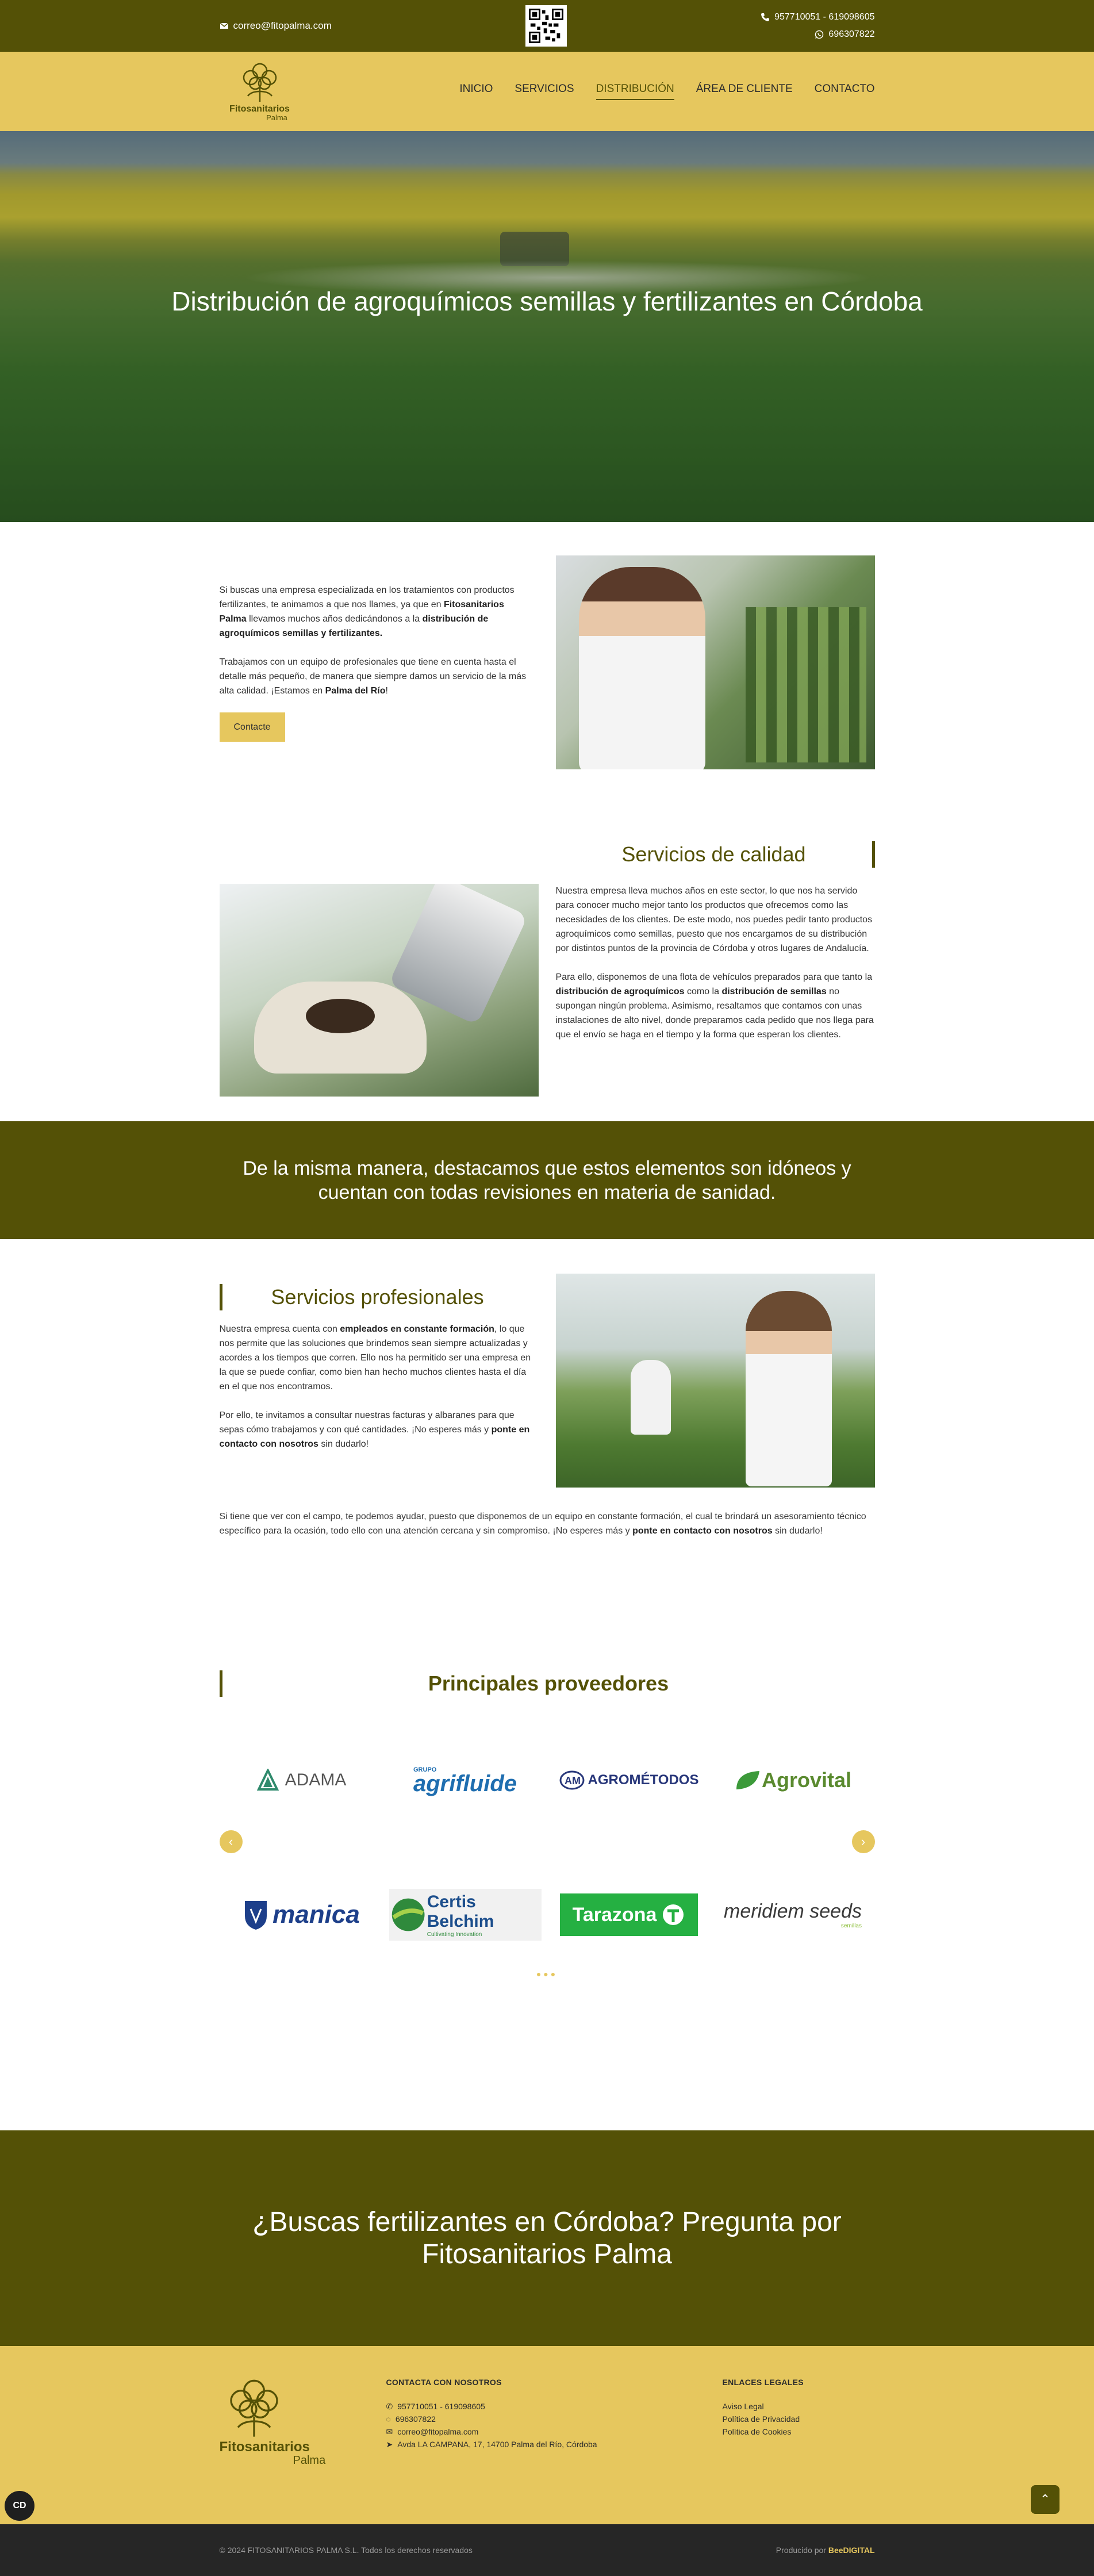 The height and width of the screenshot is (2576, 1094). Describe the element at coordinates (264, 2447) in the screenshot. I see `footer-logo-name: Fitosanitarios` at that location.